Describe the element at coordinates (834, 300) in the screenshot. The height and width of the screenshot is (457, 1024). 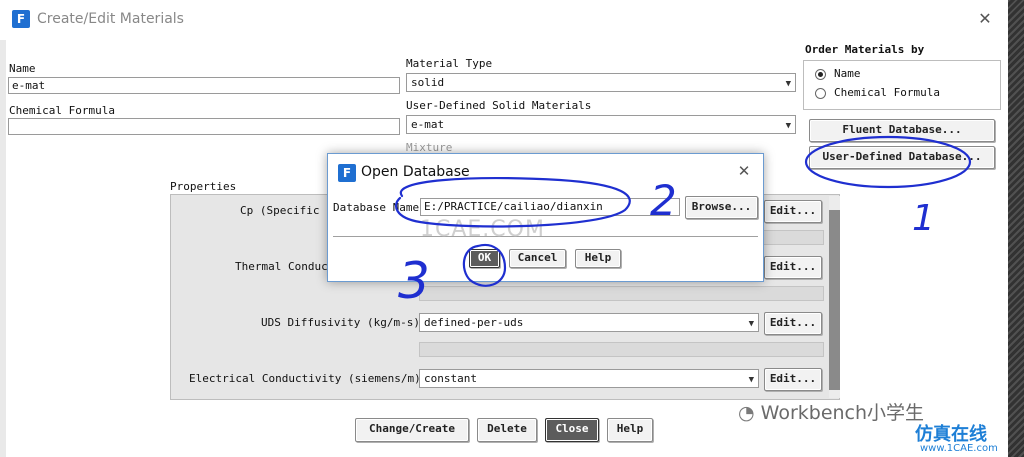
I see `properties-scrollbar-thumb` at that location.